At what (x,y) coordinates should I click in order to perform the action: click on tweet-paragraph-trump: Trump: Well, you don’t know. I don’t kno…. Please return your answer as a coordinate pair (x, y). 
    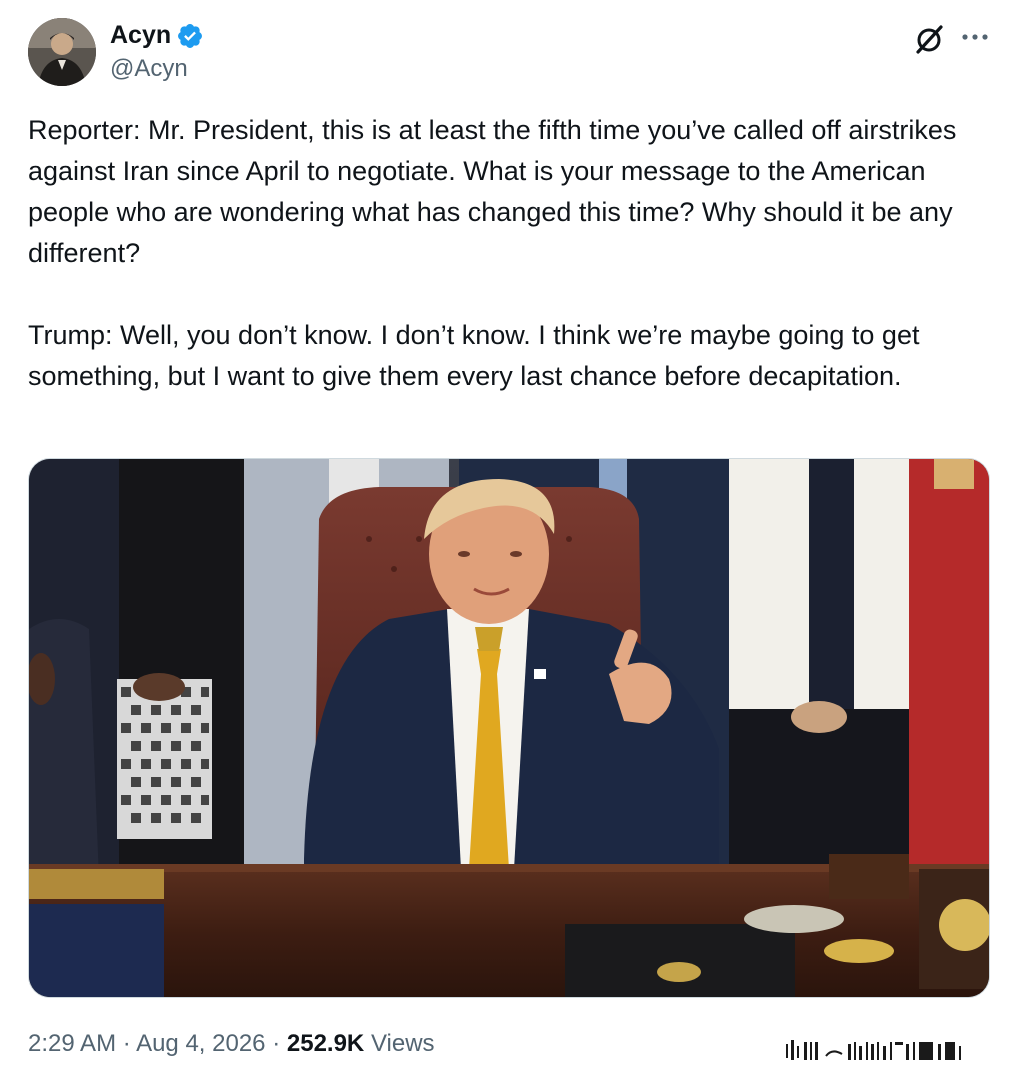
    Looking at the image, I should click on (474, 355).